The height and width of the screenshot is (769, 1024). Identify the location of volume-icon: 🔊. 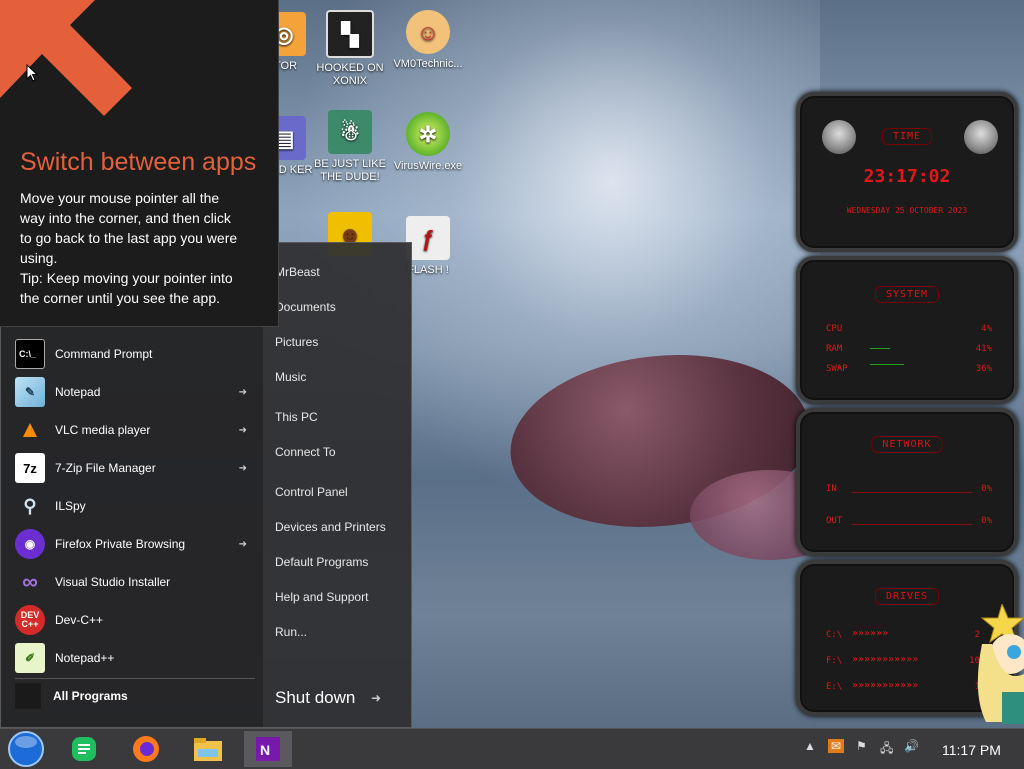
(911, 746).